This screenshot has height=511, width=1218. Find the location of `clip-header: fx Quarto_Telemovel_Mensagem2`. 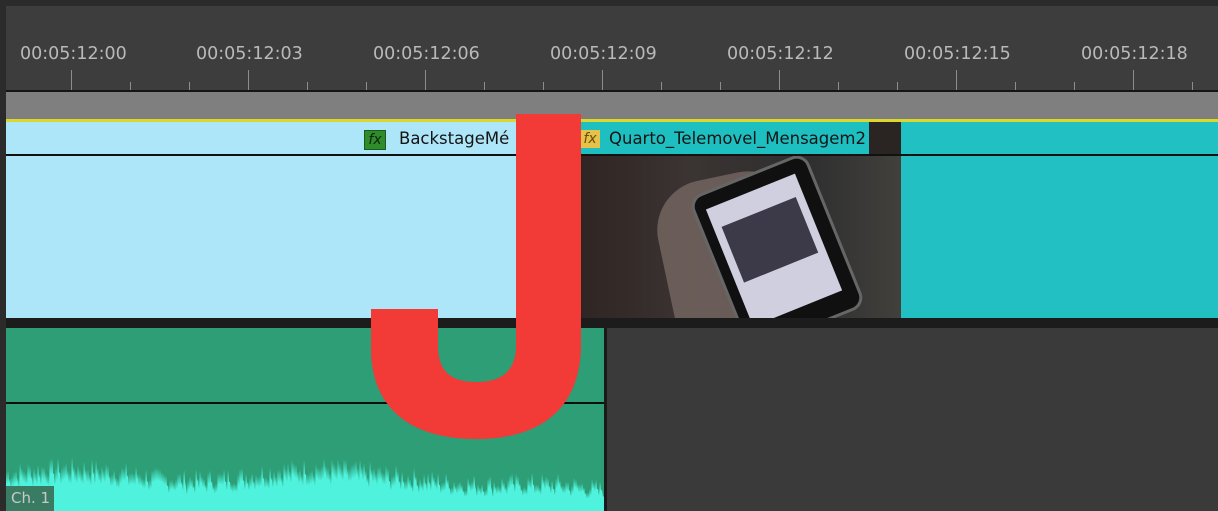

clip-header: fx Quarto_Telemovel_Mensagem2 is located at coordinates (721, 138).